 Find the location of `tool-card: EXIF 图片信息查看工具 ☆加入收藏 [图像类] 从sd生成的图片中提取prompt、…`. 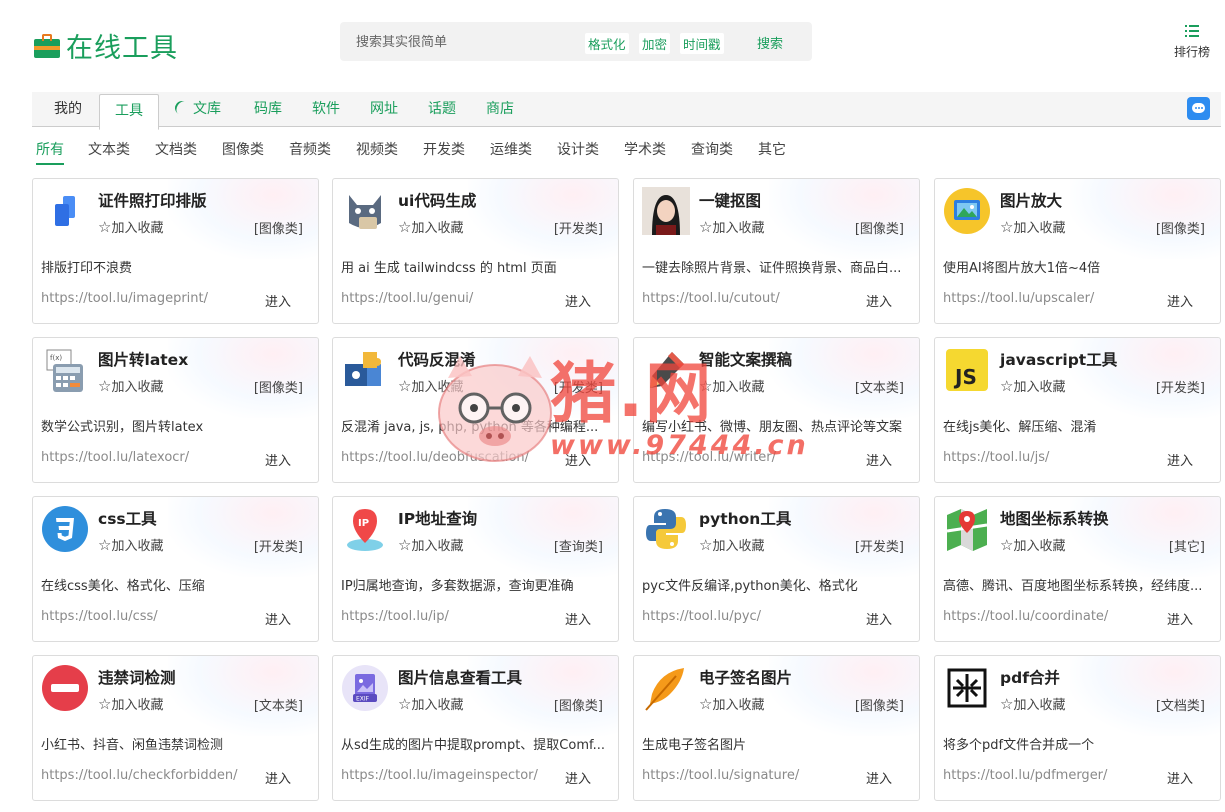

tool-card: EXIF 图片信息查看工具 ☆加入收藏 [图像类] 从sd生成的图片中提取prompt、… is located at coordinates (475, 728).